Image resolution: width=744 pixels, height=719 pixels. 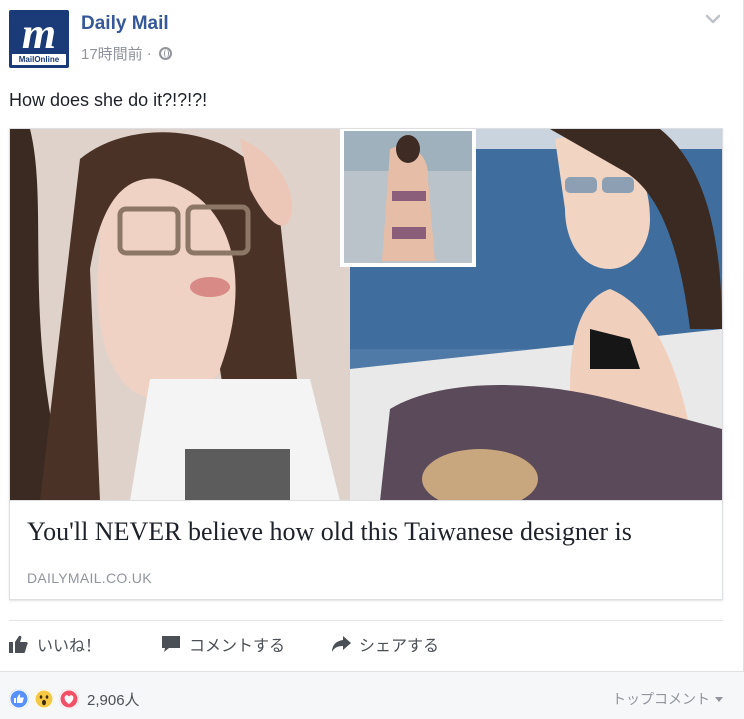 I want to click on thumbs-up-icon, so click(x=18, y=644).